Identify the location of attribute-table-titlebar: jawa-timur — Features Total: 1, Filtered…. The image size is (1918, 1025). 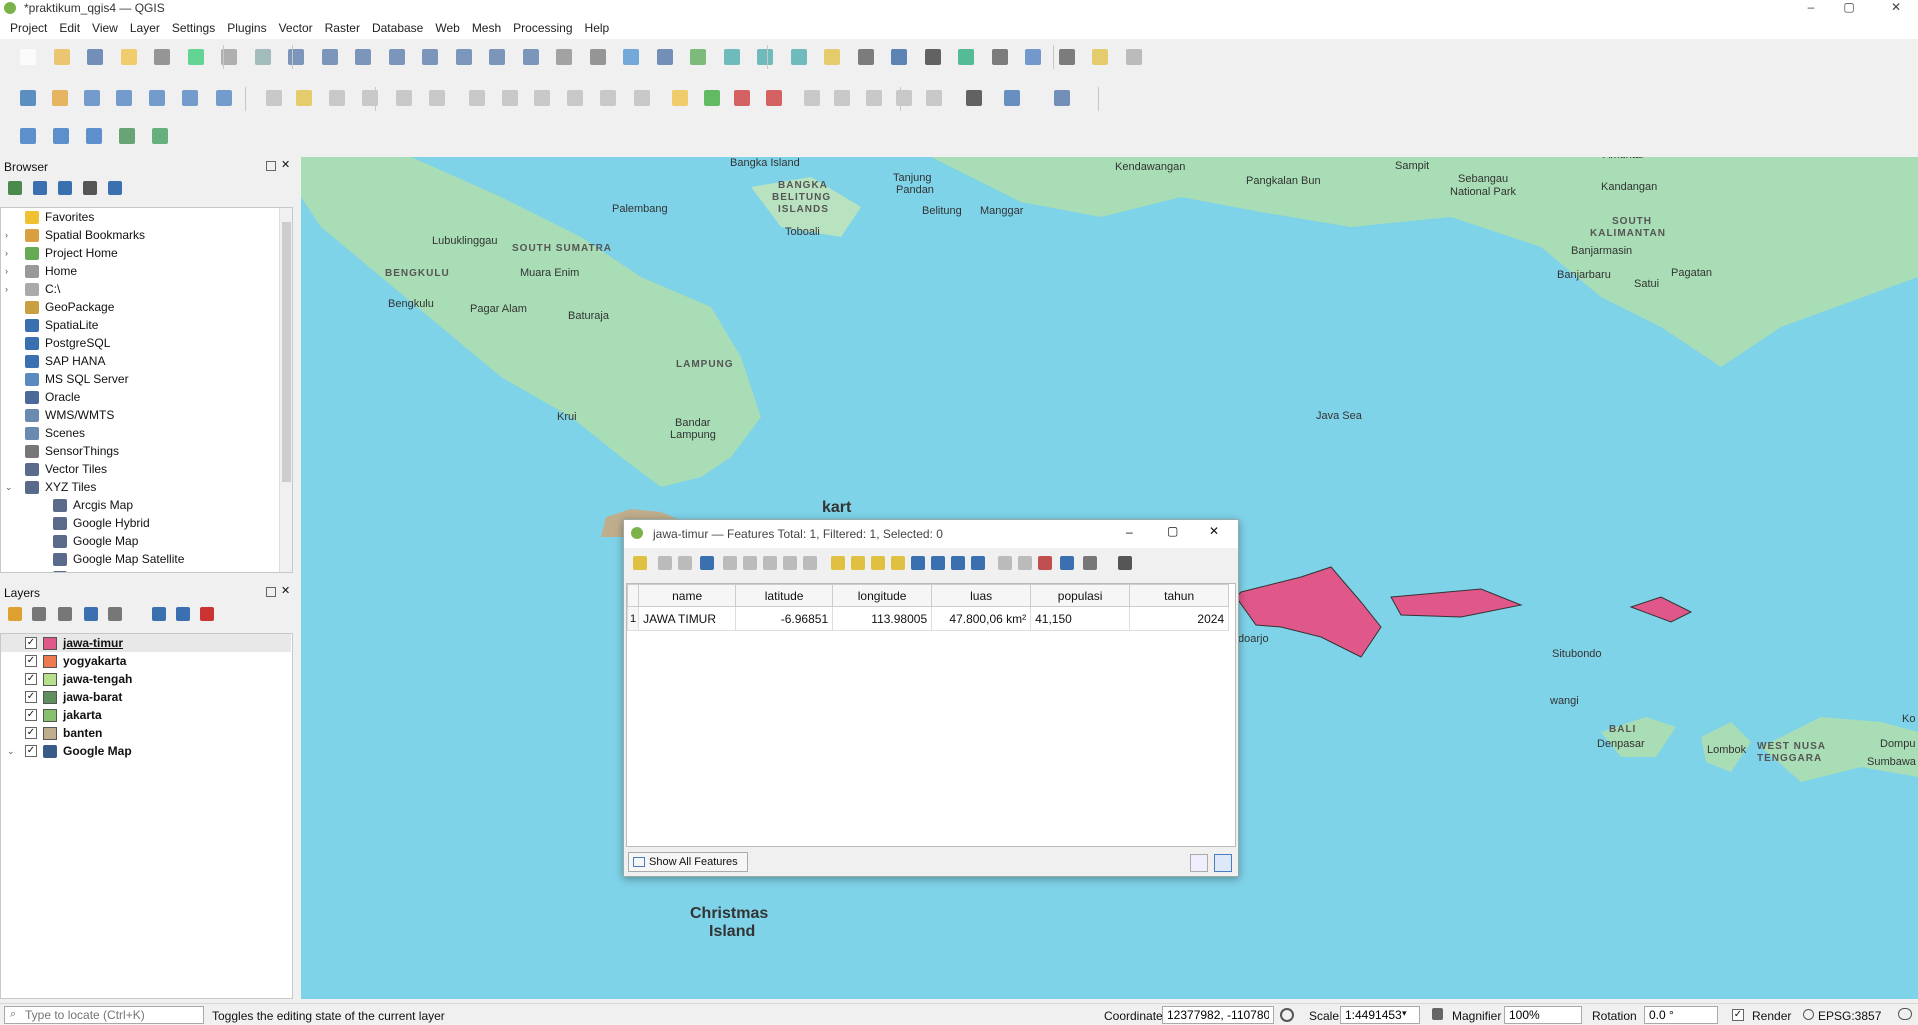
(931, 534).